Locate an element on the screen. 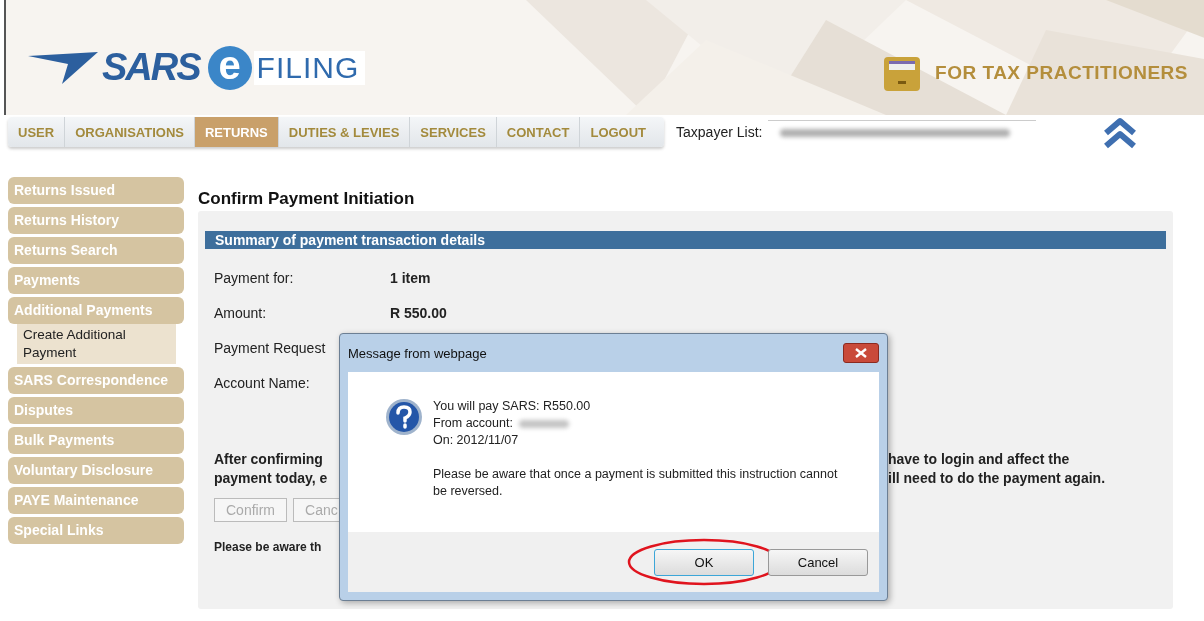 Image resolution: width=1204 pixels, height=621 pixels. page-title: Confirm Payment Initiation is located at coordinates (307, 199).